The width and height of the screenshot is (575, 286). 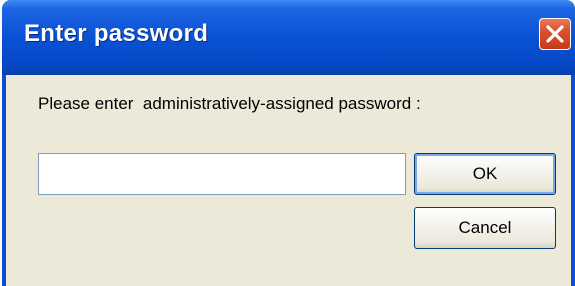 What do you see at coordinates (116, 33) in the screenshot?
I see `dialog-title: Enter password` at bounding box center [116, 33].